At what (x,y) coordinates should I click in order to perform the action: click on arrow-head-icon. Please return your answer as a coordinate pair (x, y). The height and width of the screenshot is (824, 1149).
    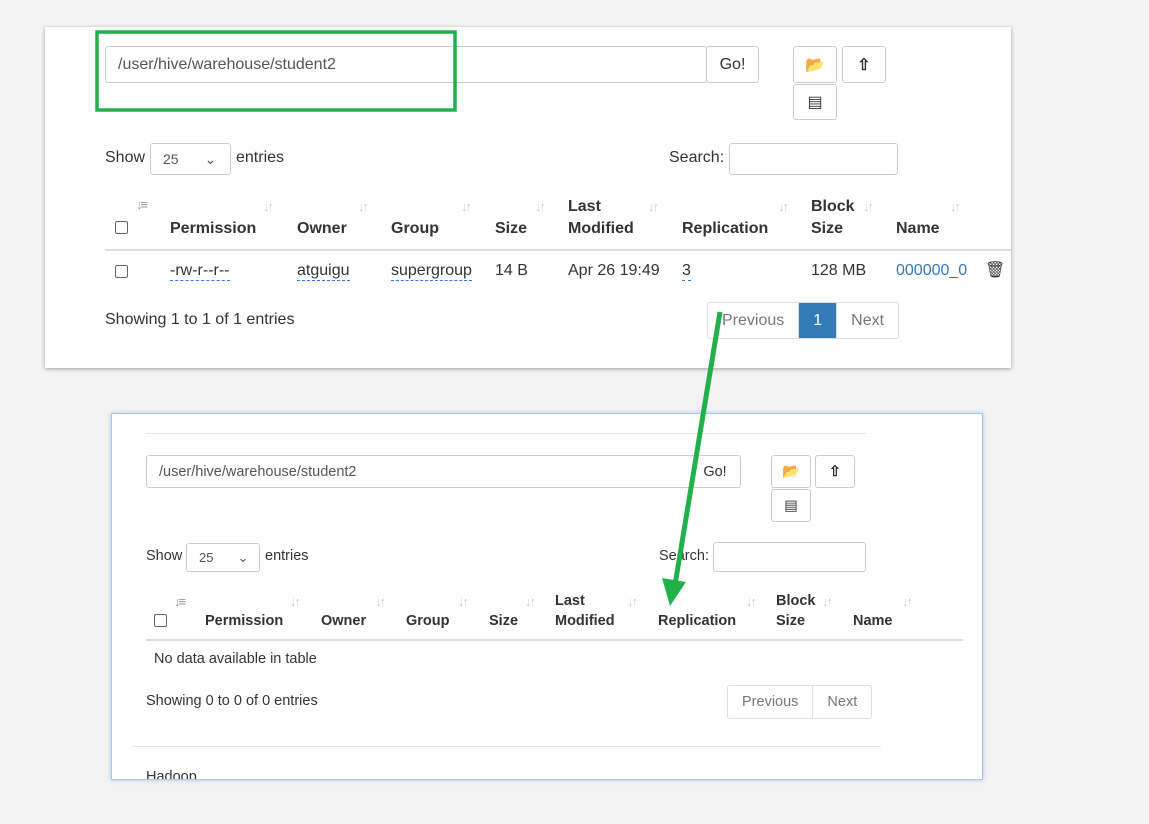
    Looking at the image, I should click on (674, 592).